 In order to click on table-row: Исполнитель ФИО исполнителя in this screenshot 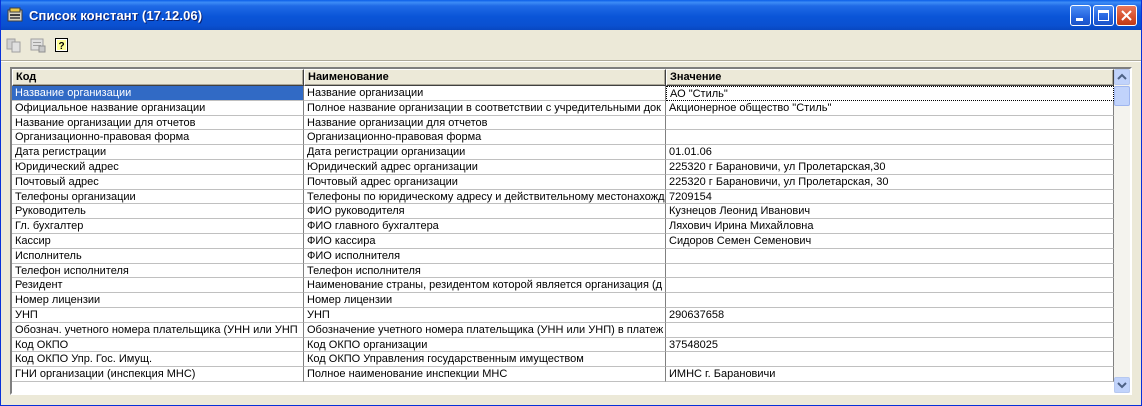, I will do `click(563, 256)`.